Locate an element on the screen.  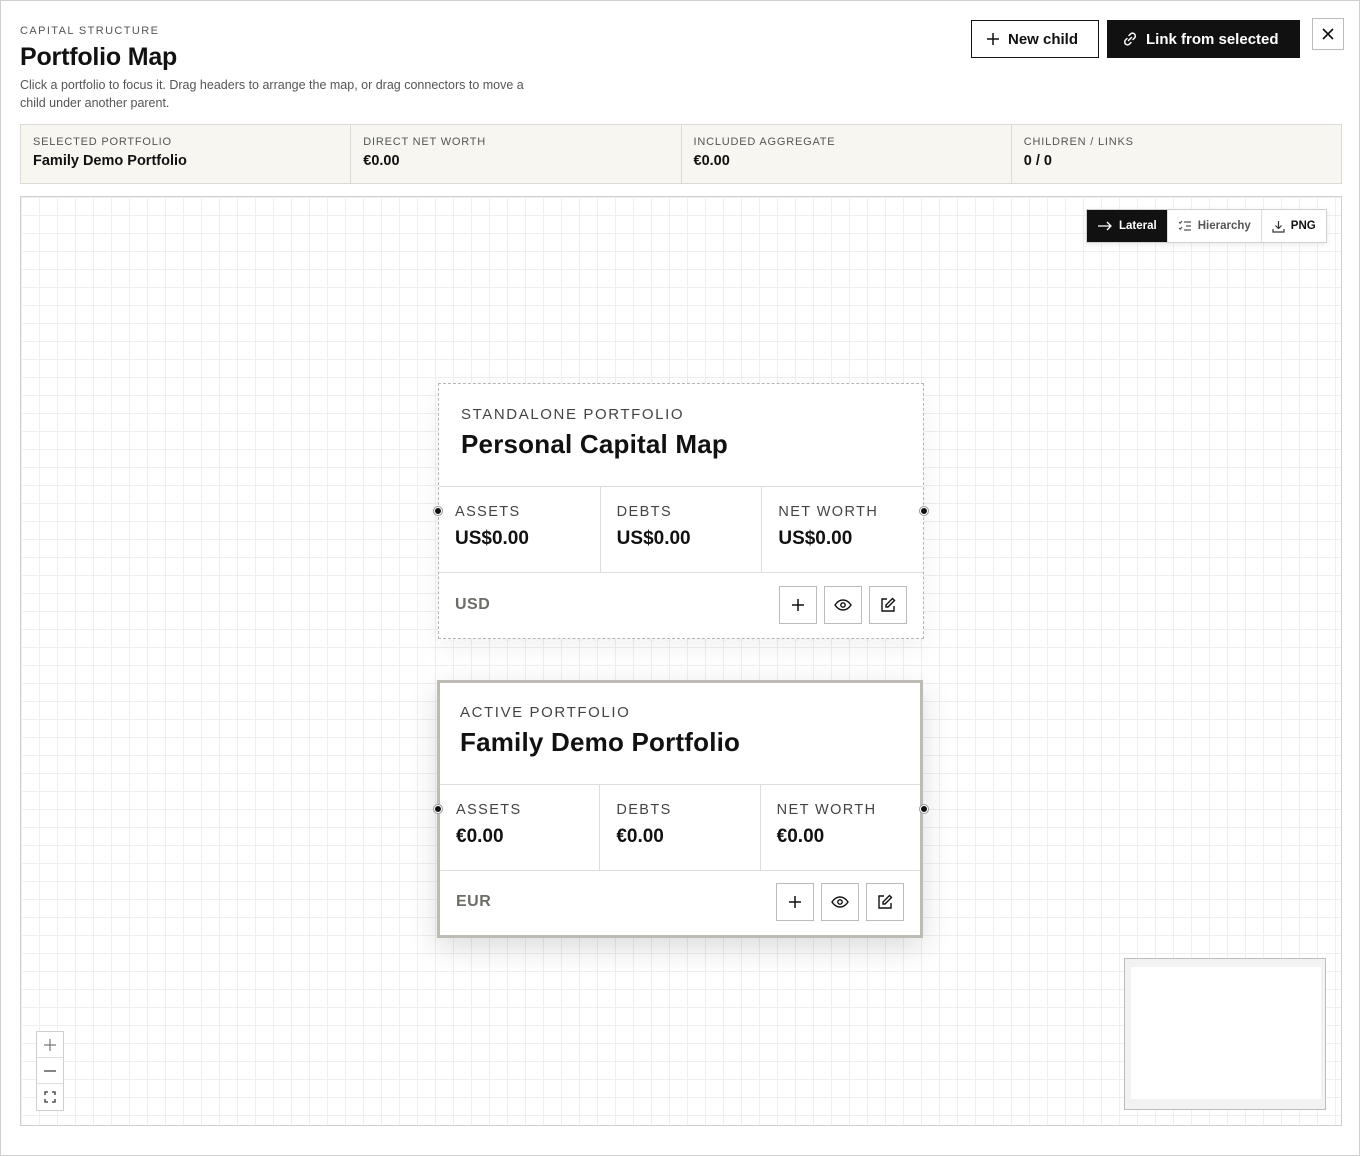
stat-label: SELECTED PORTFOLIO is located at coordinates (102, 142).